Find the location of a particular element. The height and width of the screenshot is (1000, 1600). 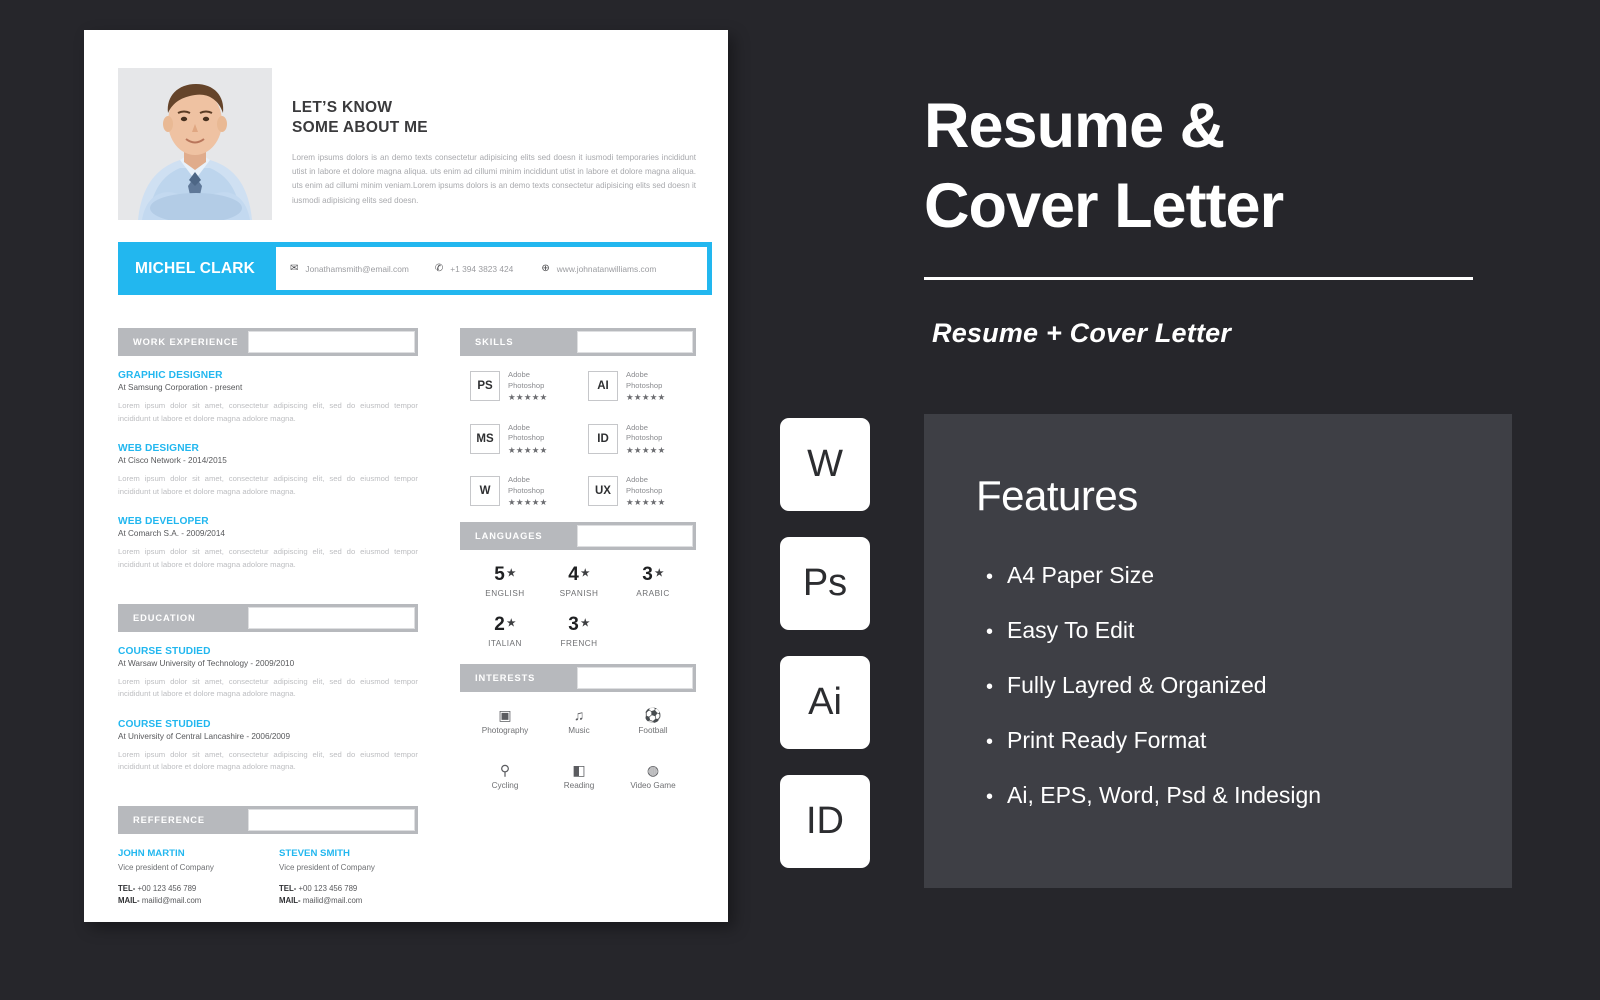

photoshop-badge: Ps is located at coordinates (825, 583).